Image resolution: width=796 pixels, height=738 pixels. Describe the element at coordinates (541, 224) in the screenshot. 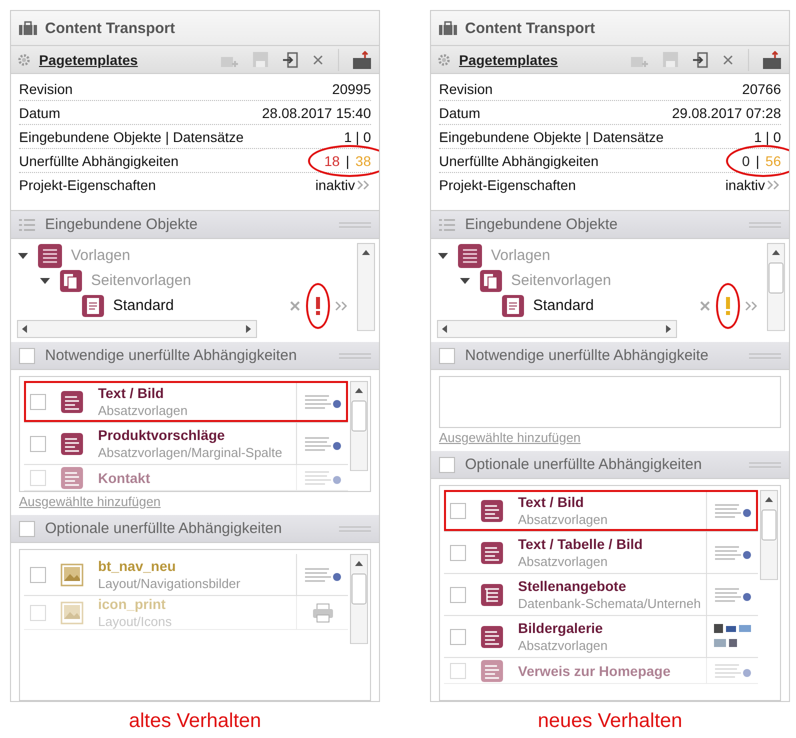

I see `section-title: Eingebundene Objekte` at that location.